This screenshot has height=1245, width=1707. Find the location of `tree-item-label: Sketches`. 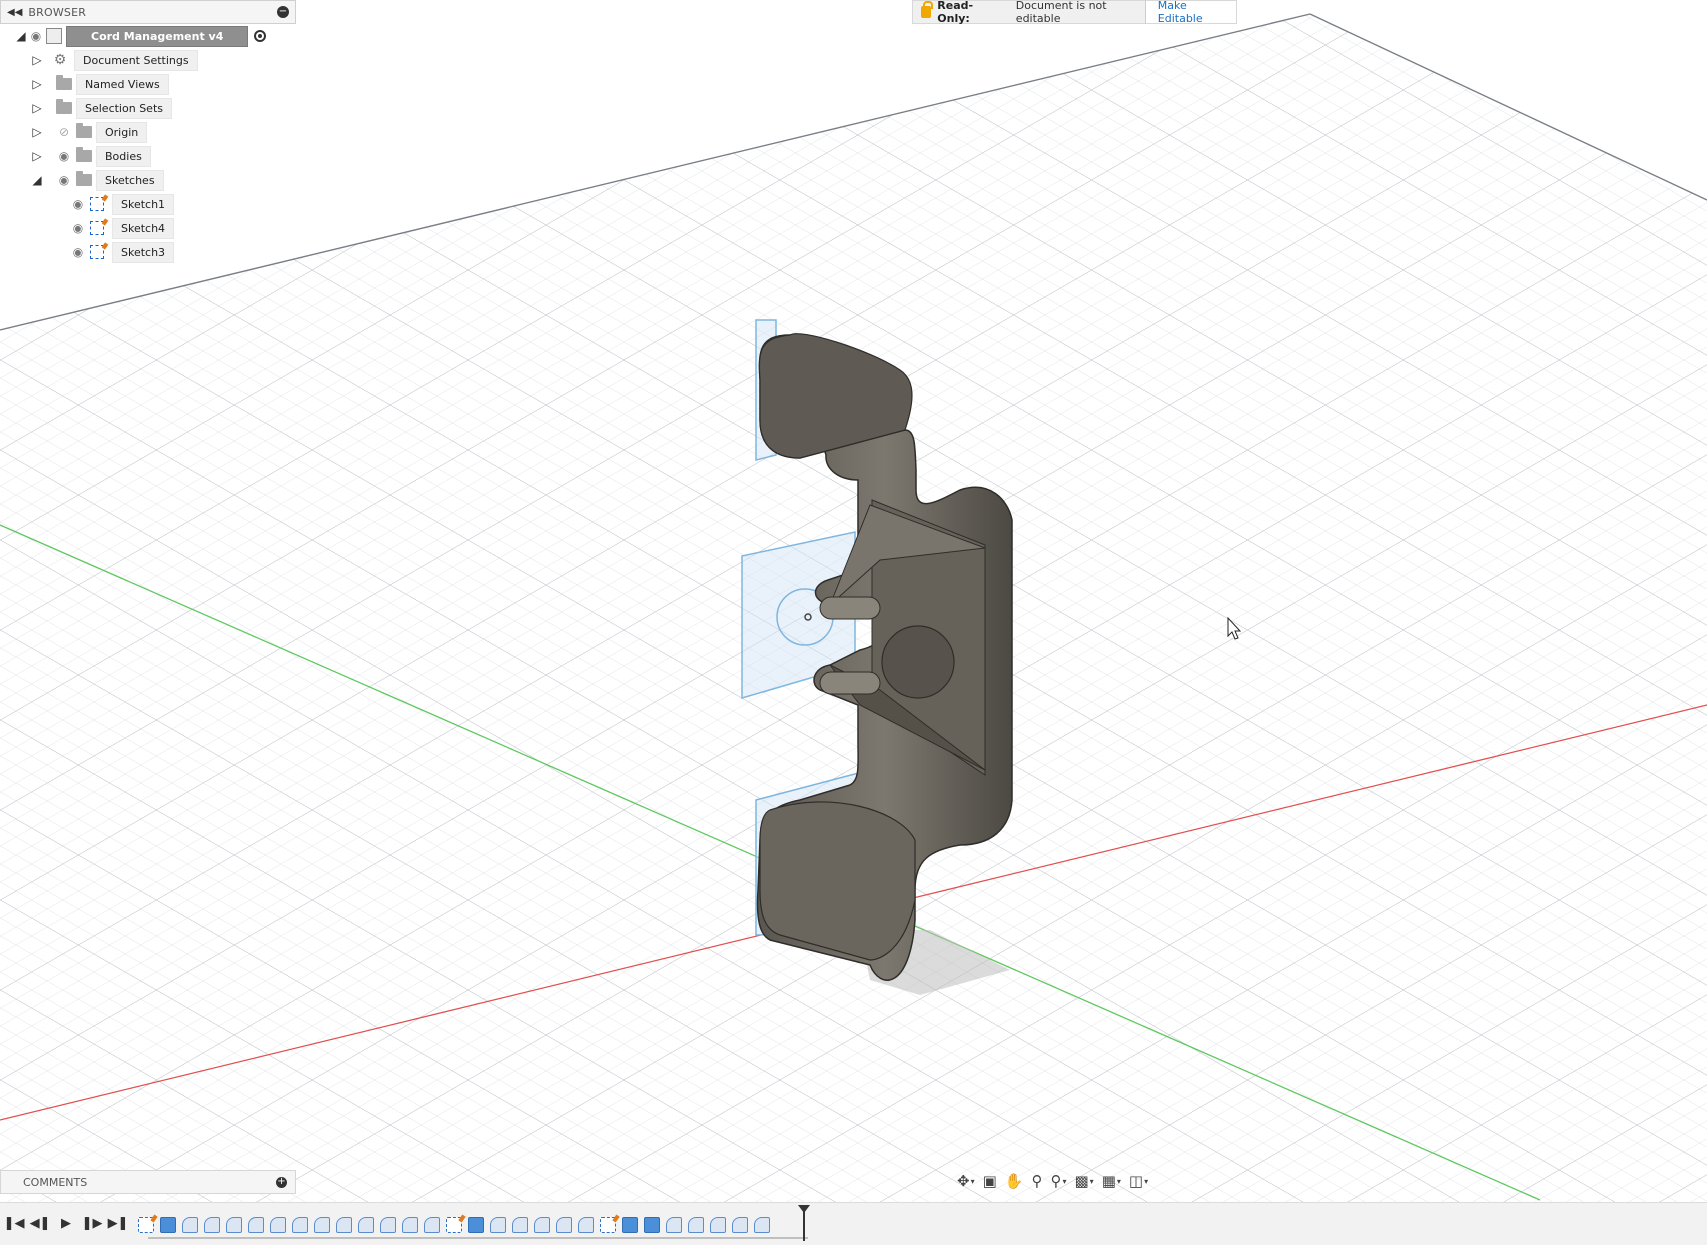

tree-item-label: Sketches is located at coordinates (130, 180).